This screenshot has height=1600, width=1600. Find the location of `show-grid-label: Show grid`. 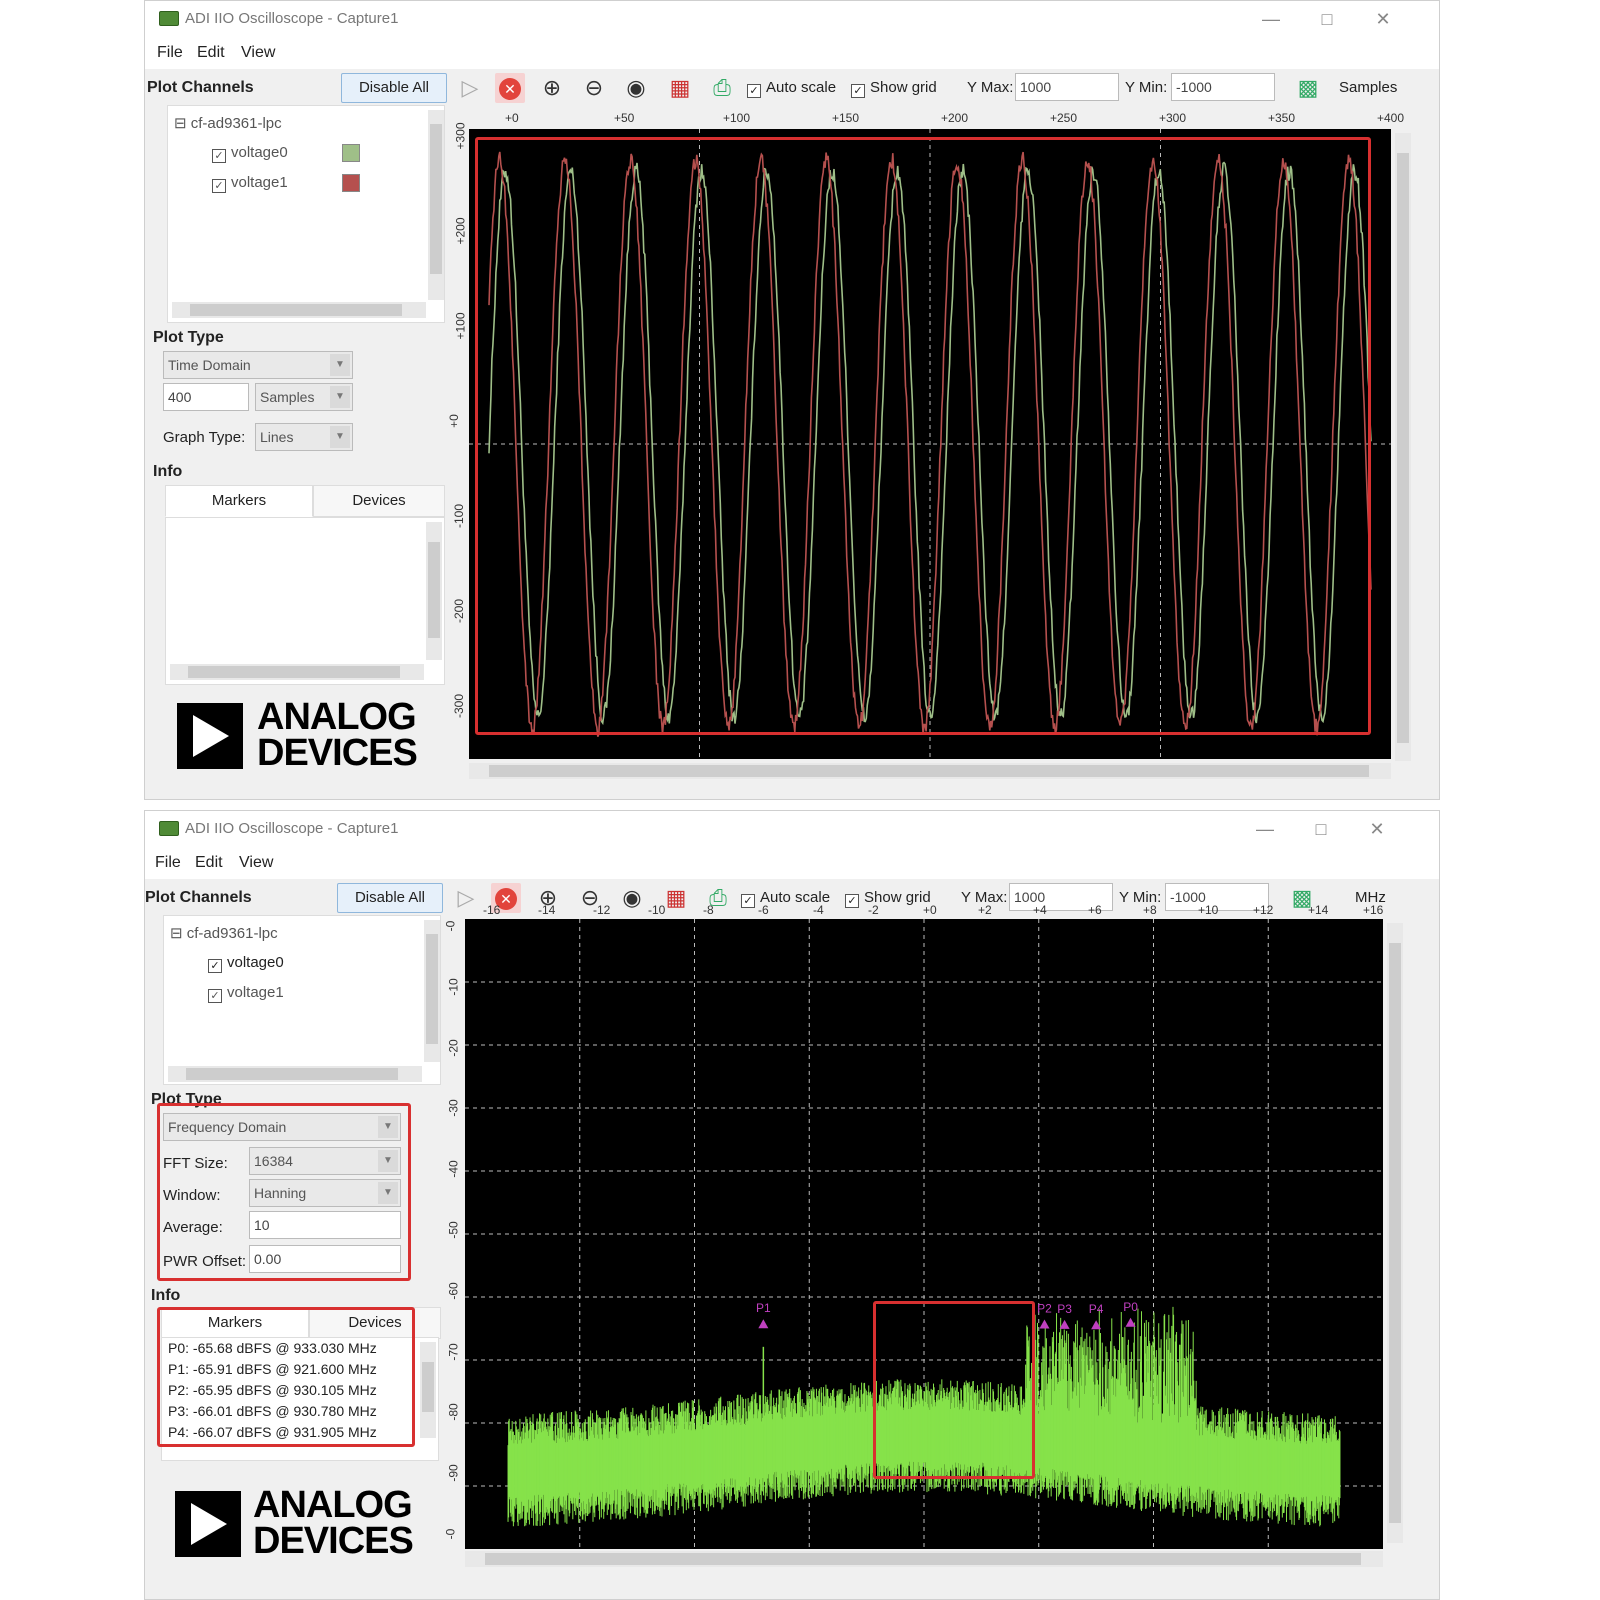

show-grid-label: Show grid is located at coordinates (903, 87).